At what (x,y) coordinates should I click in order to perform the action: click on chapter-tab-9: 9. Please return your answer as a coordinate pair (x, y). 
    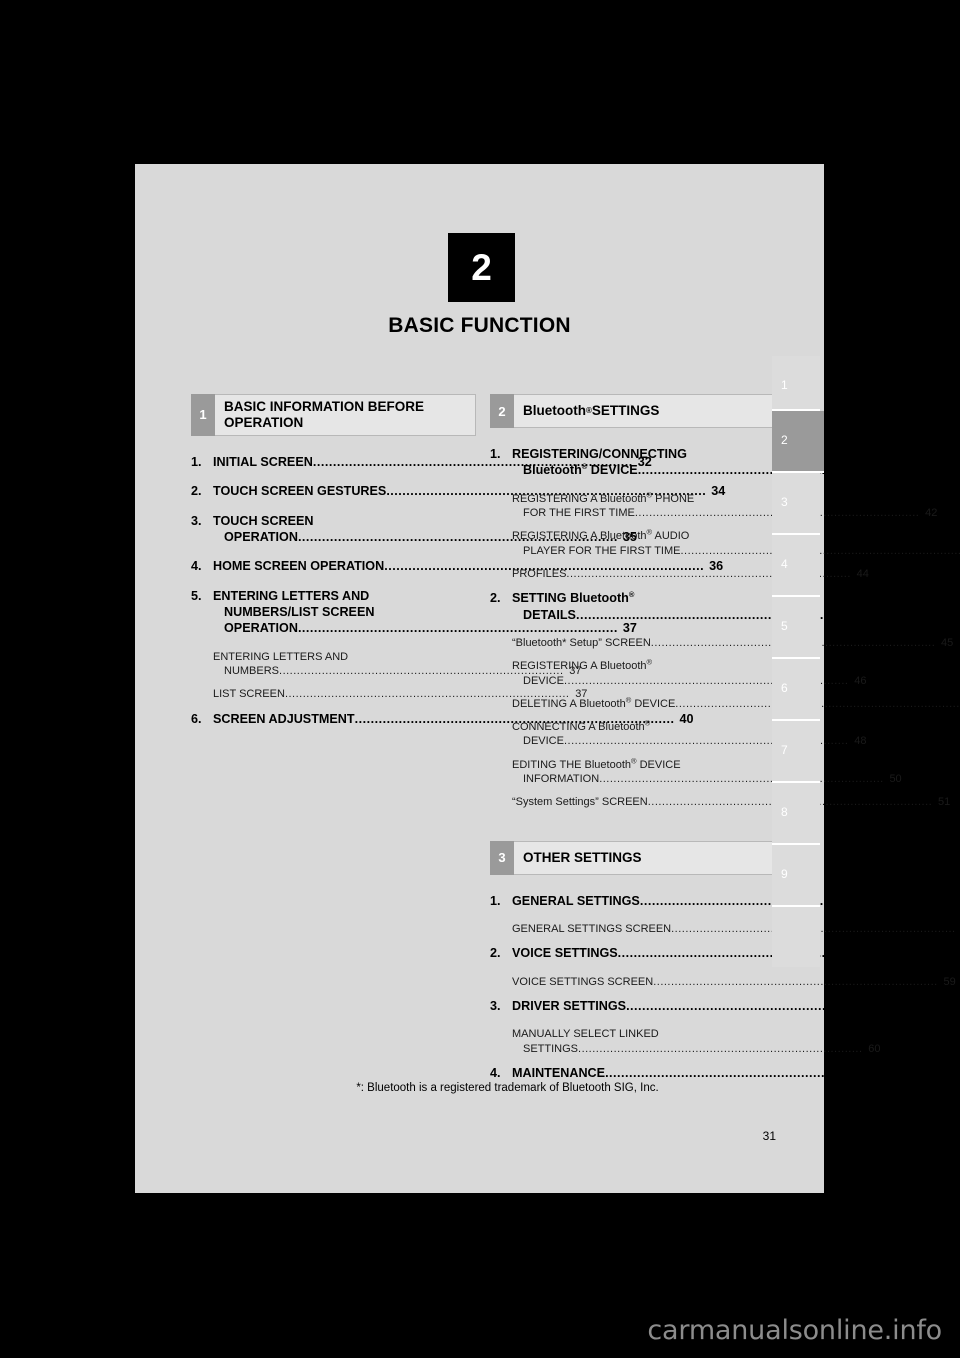
    Looking at the image, I should click on (796, 876).